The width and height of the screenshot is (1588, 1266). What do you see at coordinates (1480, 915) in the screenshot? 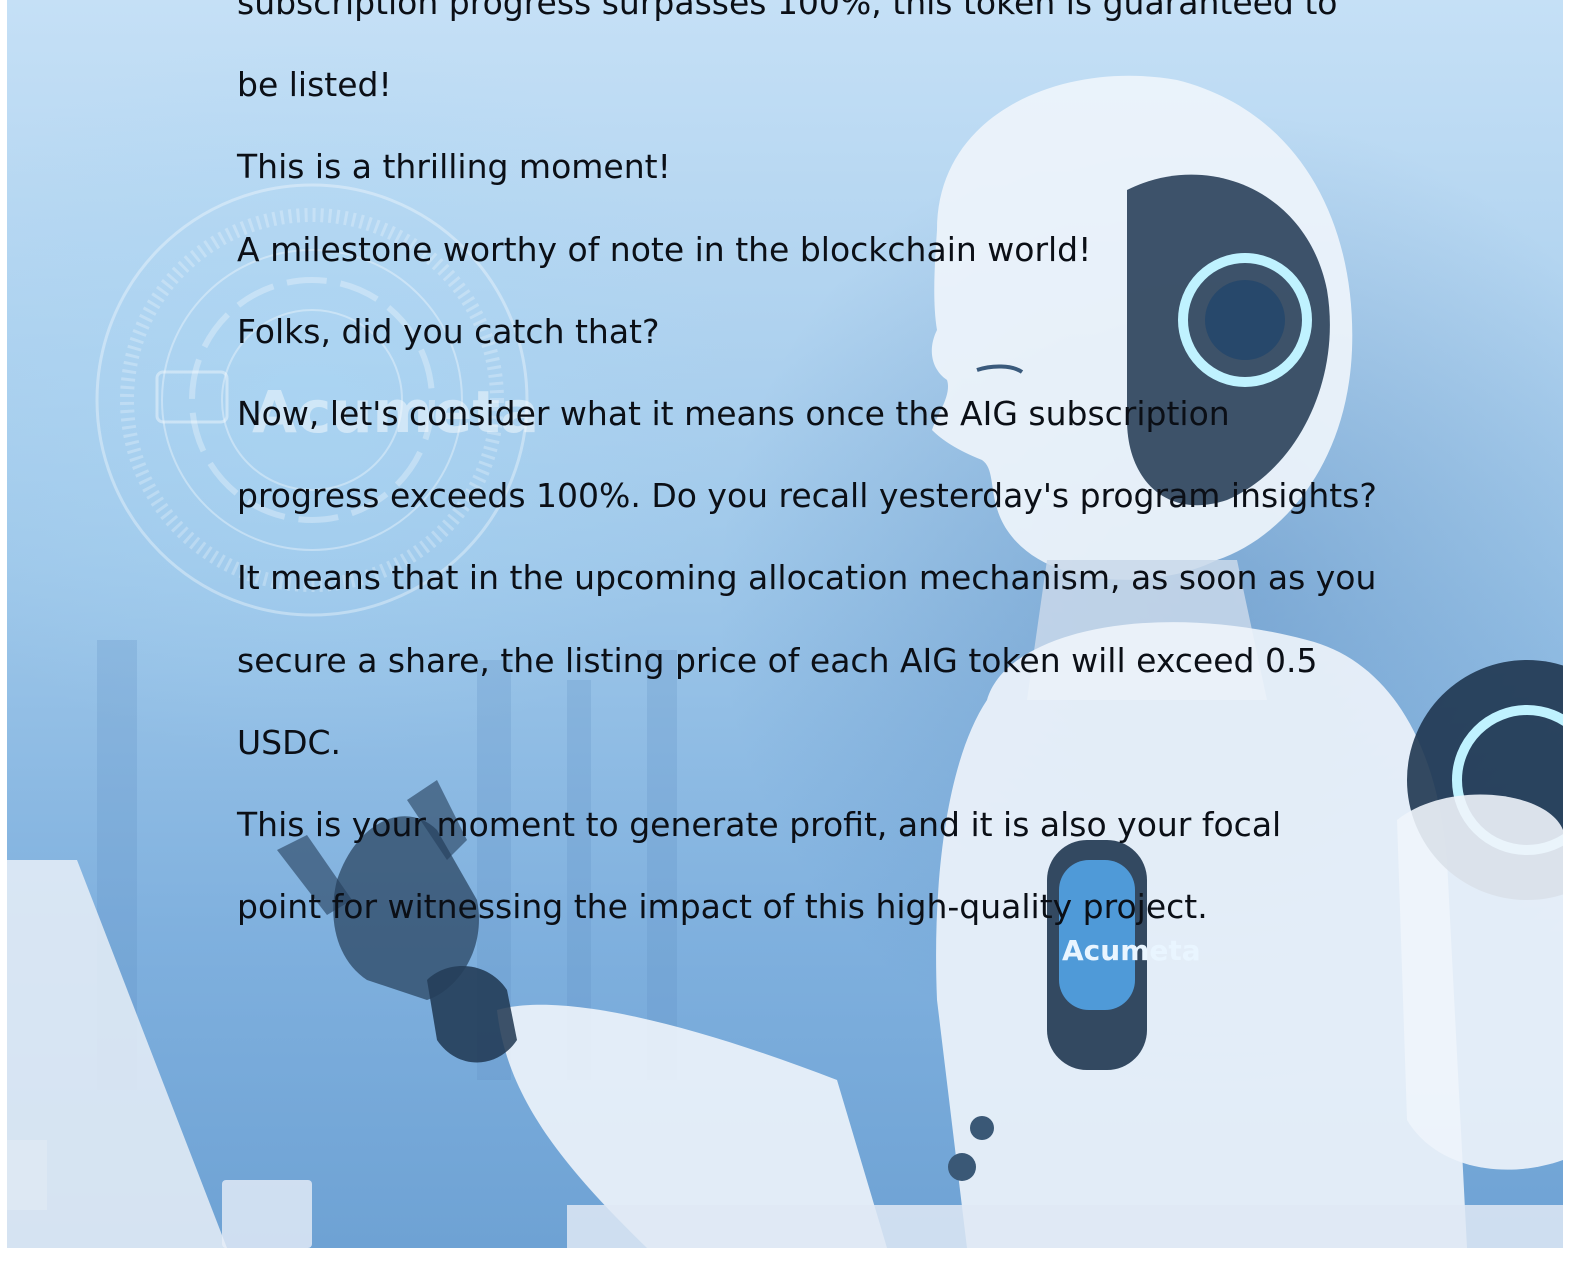
I see `robot-shoulder` at bounding box center [1480, 915].